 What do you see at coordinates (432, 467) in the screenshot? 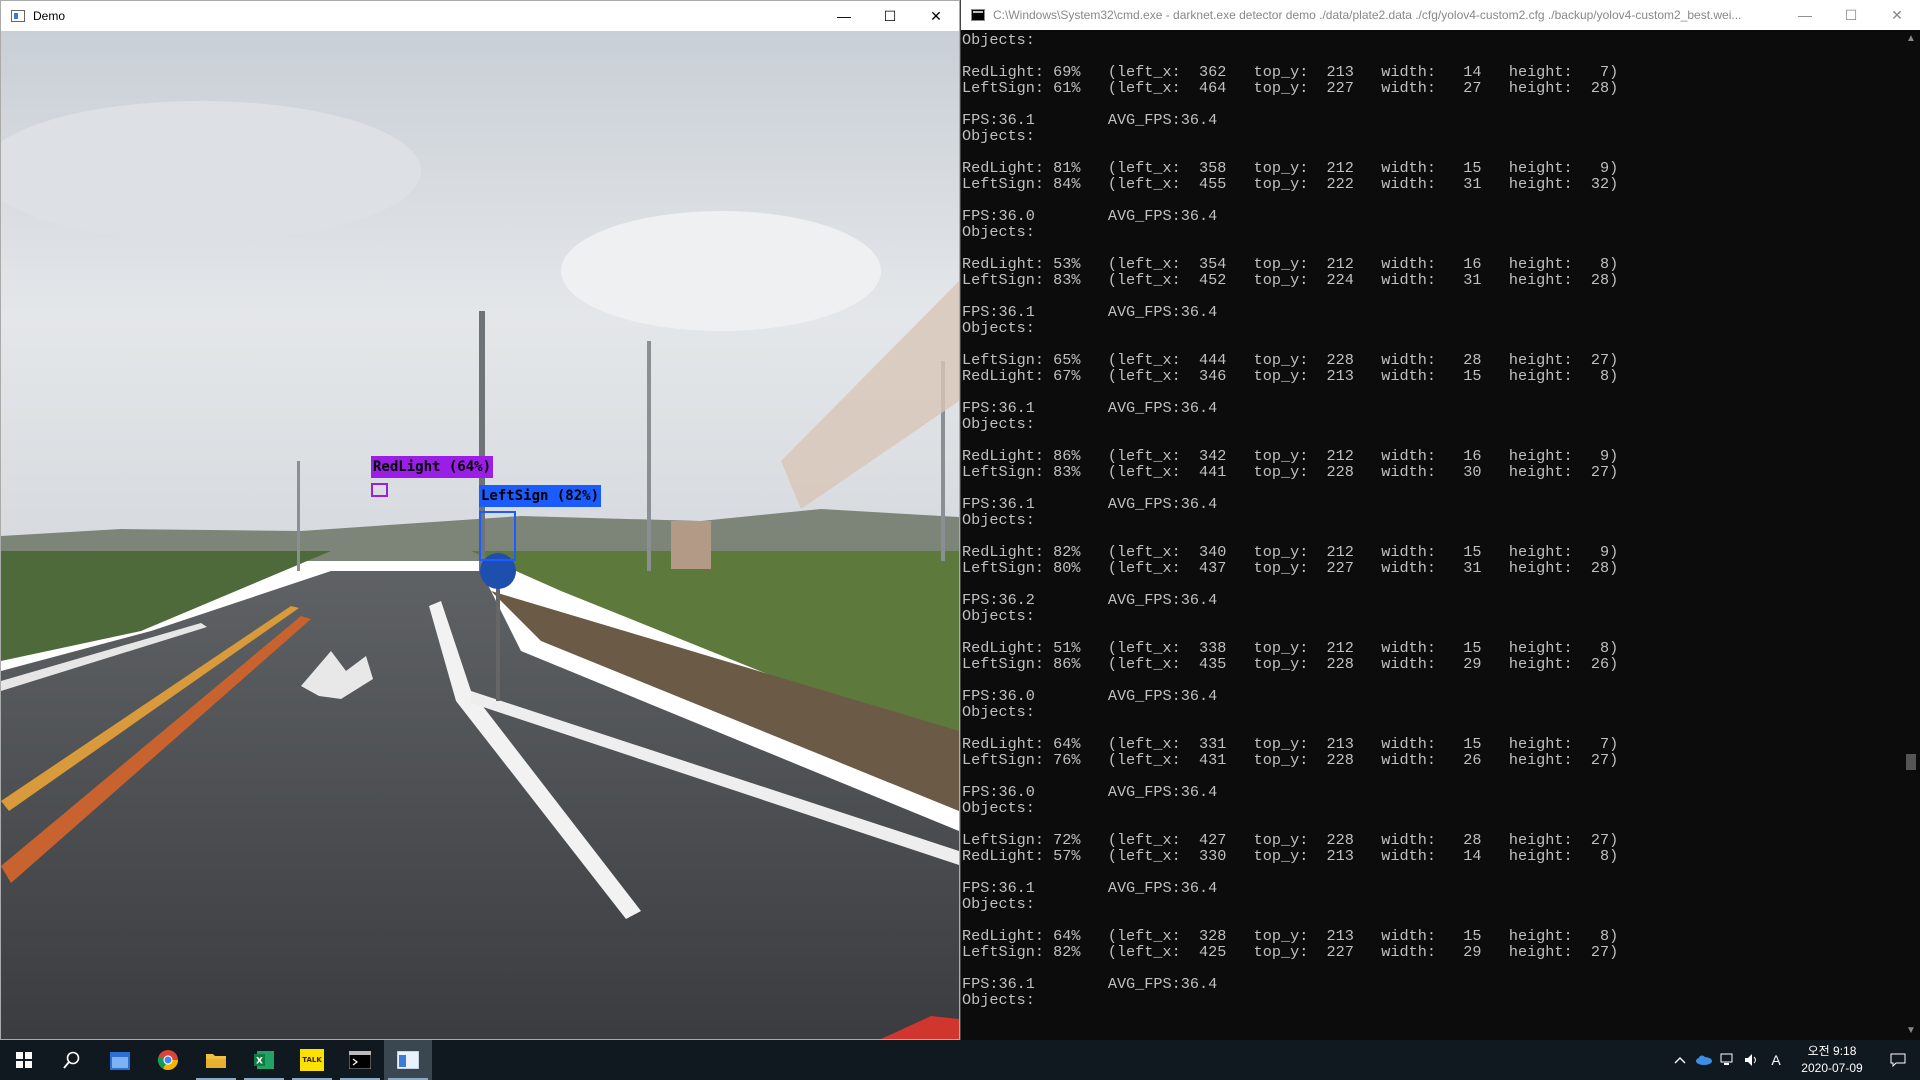
I see `detection-label-redlight: RedLight (64%)` at bounding box center [432, 467].